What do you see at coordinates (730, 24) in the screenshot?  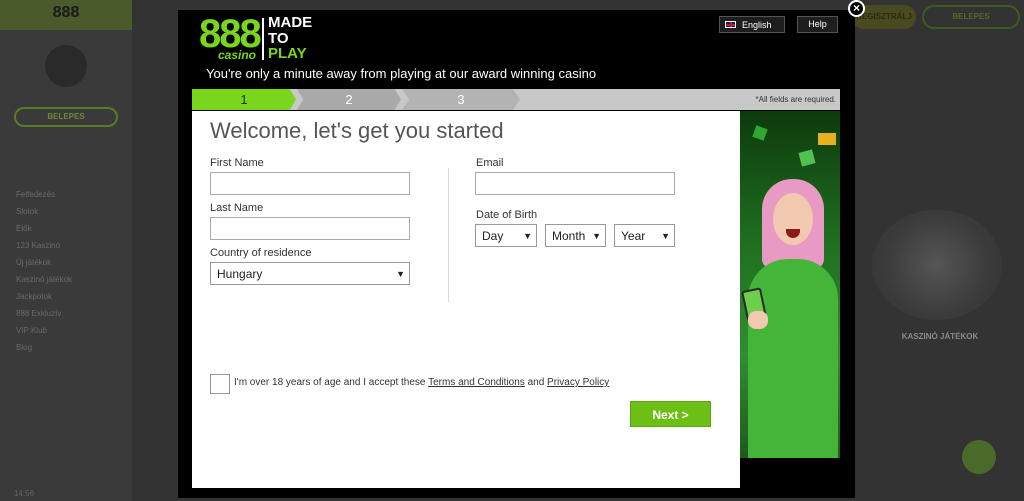 I see `uk-flag-icon` at bounding box center [730, 24].